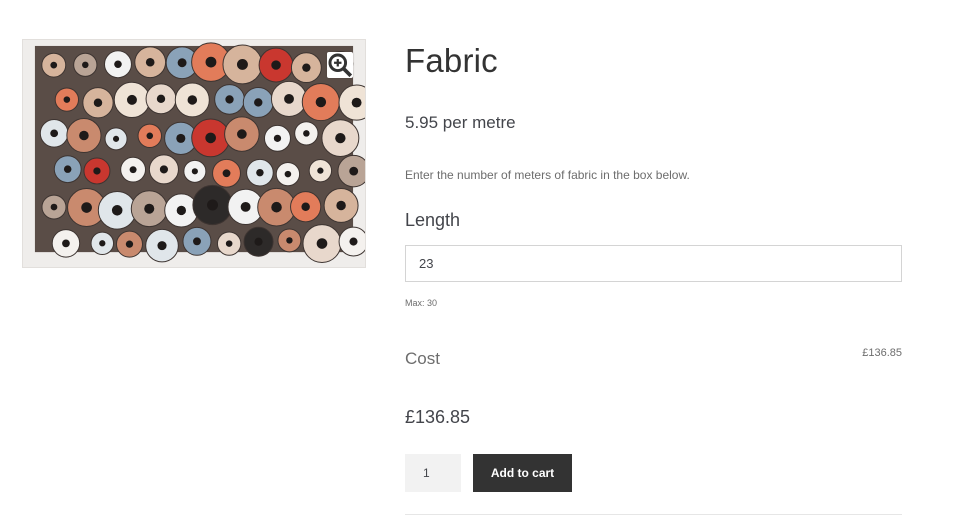 Image resolution: width=960 pixels, height=526 pixels. I want to click on quantity-input, so click(433, 473).